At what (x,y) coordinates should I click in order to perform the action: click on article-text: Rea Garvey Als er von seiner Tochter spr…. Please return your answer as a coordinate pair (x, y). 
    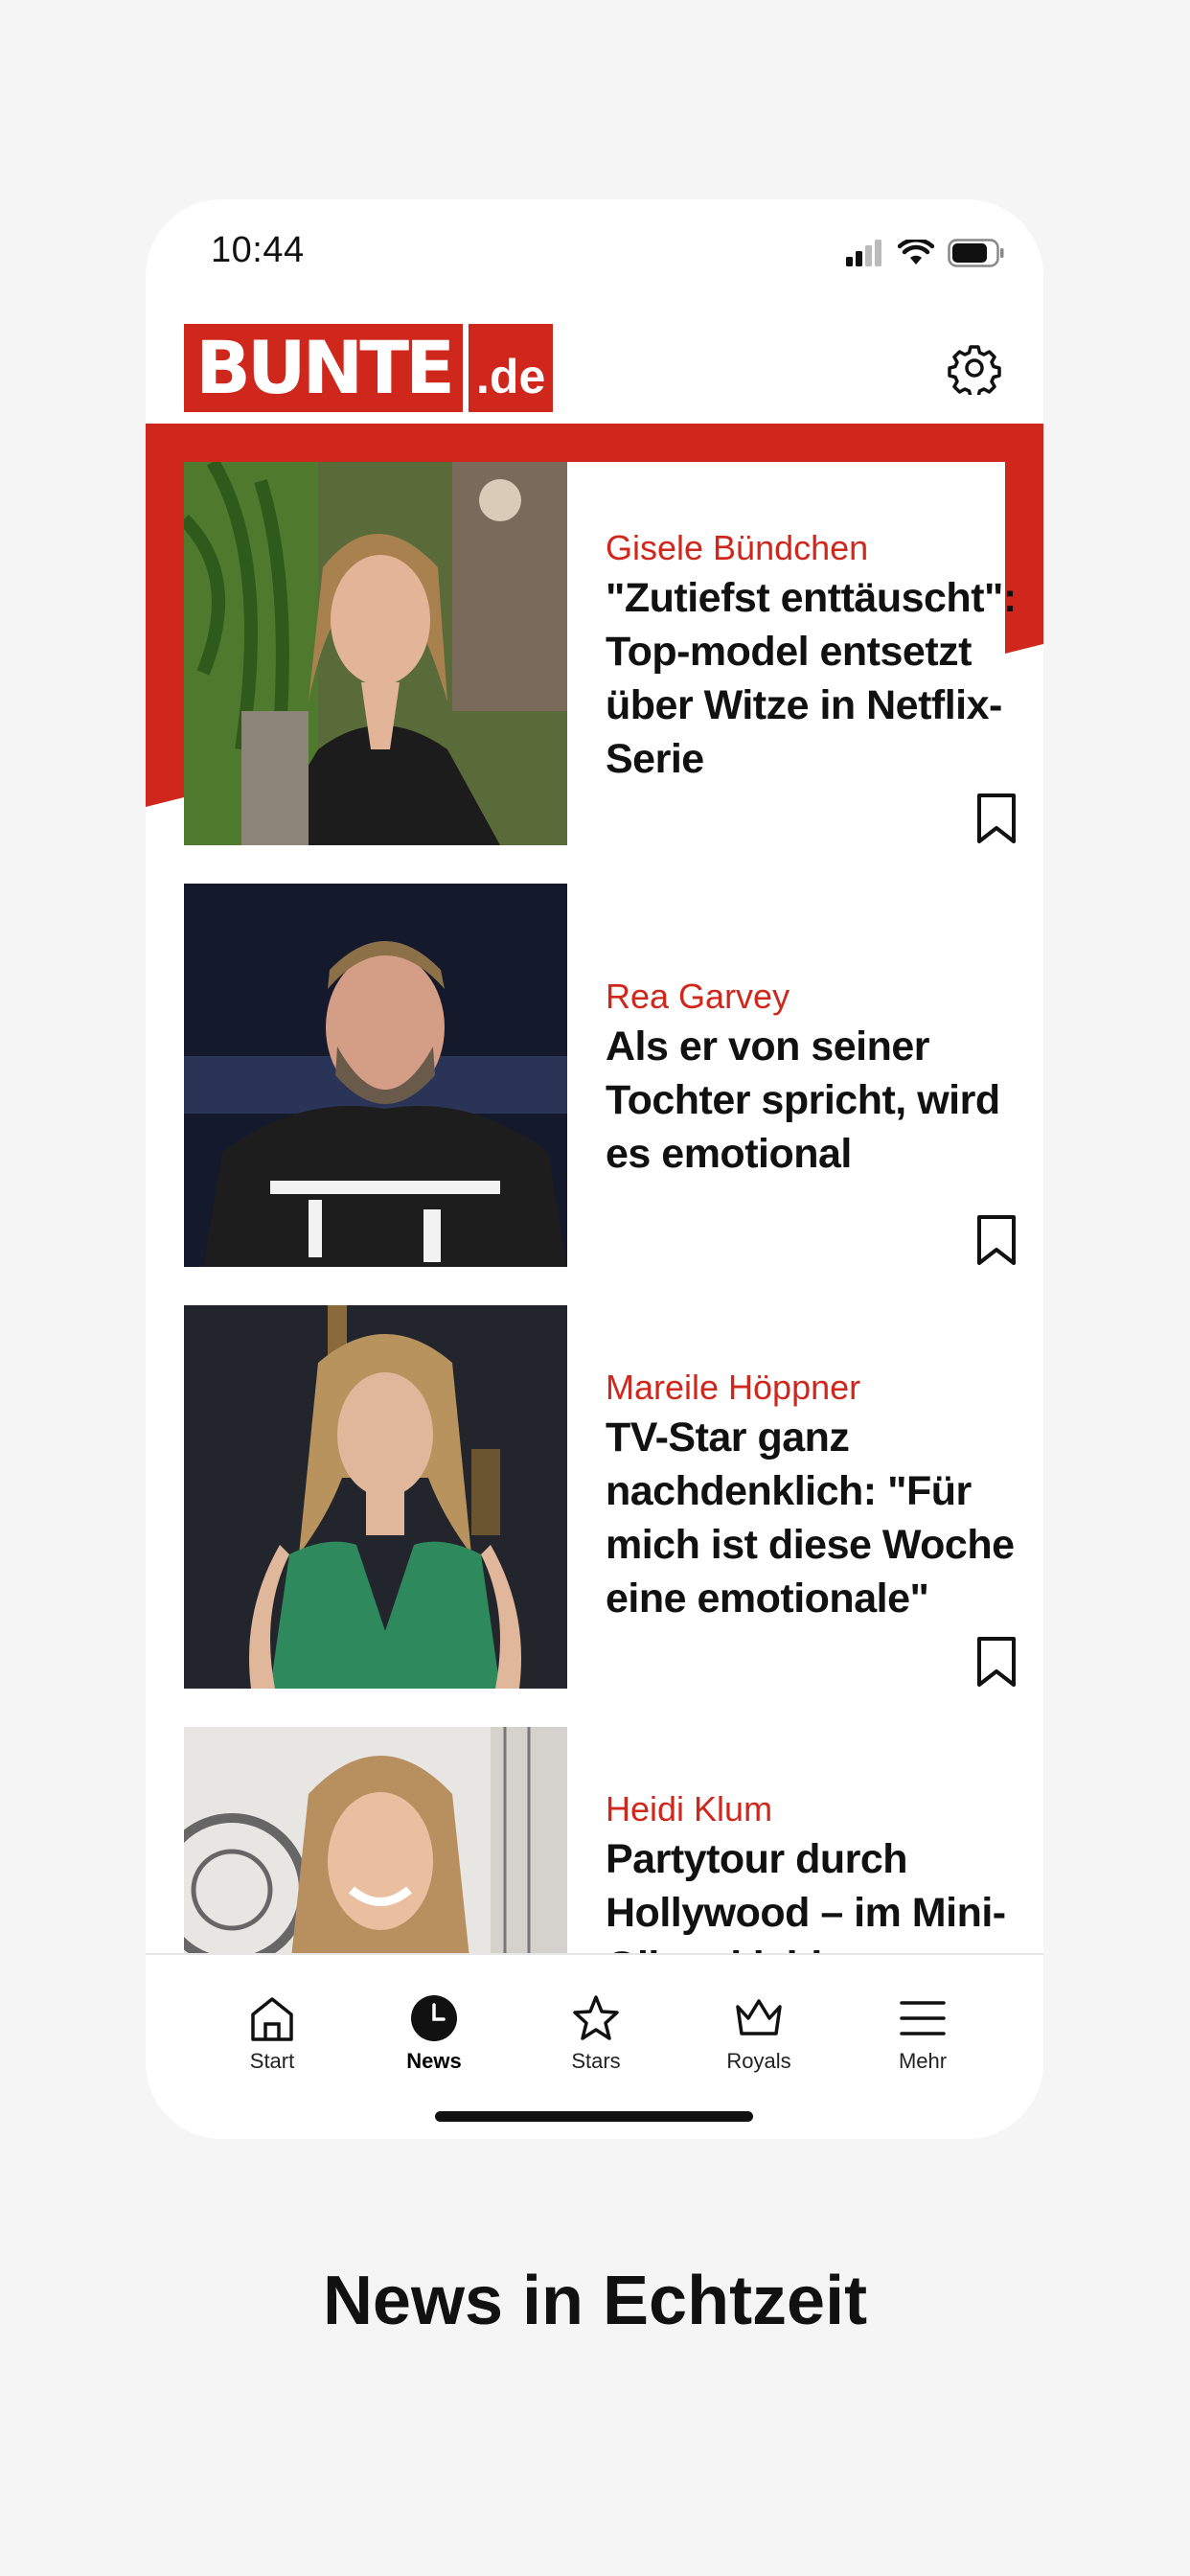
    Looking at the image, I should click on (812, 1075).